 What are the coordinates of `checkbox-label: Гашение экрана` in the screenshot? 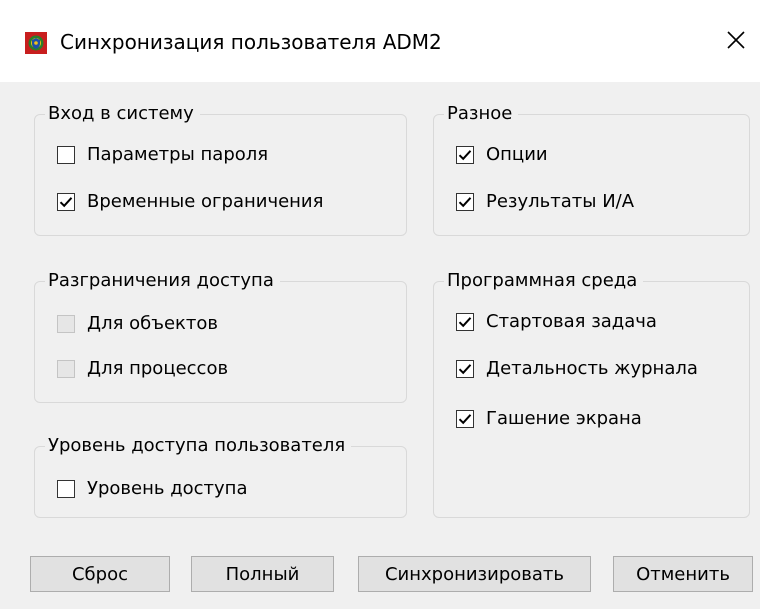 It's located at (564, 418).